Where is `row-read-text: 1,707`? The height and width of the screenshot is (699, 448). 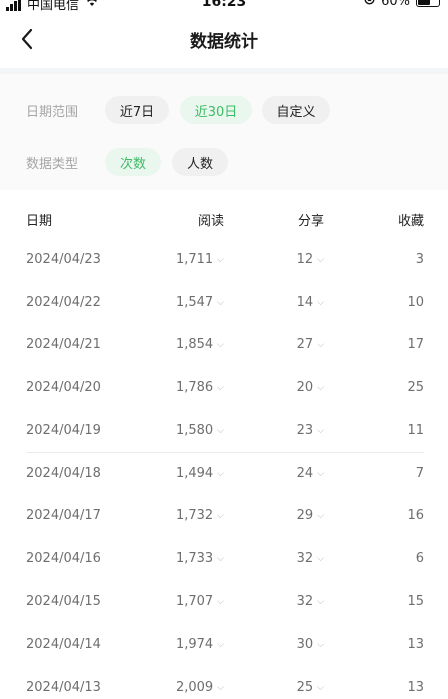 row-read-text: 1,707 is located at coordinates (194, 601).